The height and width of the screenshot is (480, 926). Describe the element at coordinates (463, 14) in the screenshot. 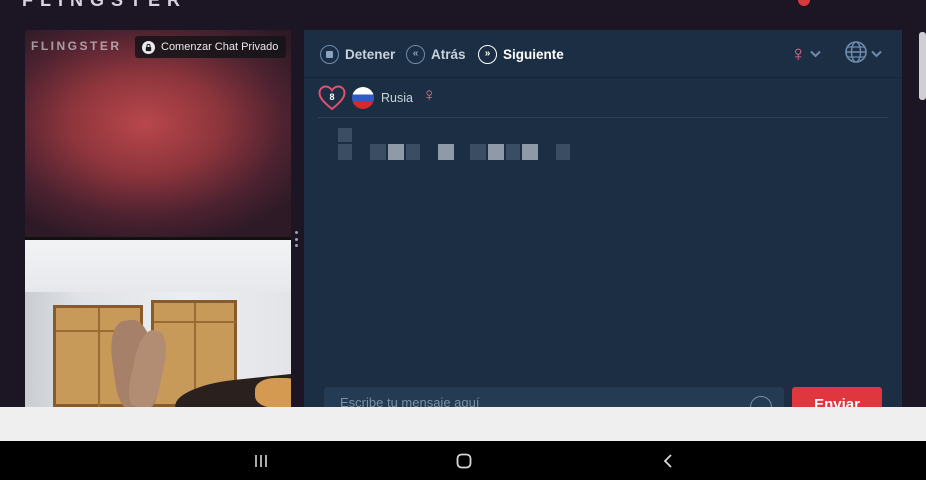

I see `site-header: FLINGSTER` at that location.